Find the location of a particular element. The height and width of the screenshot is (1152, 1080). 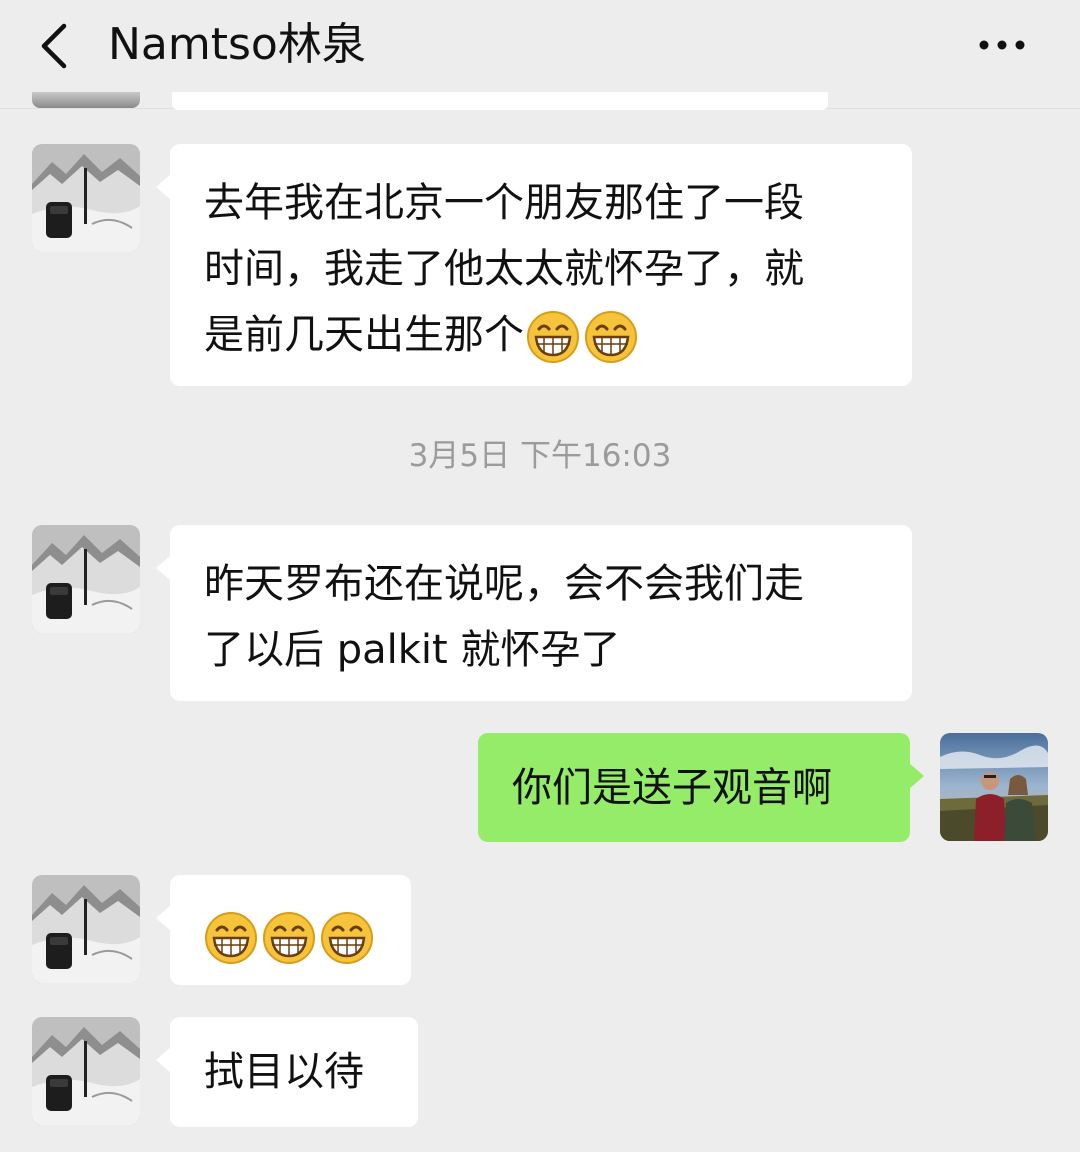

message-bubble-outgoing: 你们是送子观音啊 is located at coordinates (701, 787).